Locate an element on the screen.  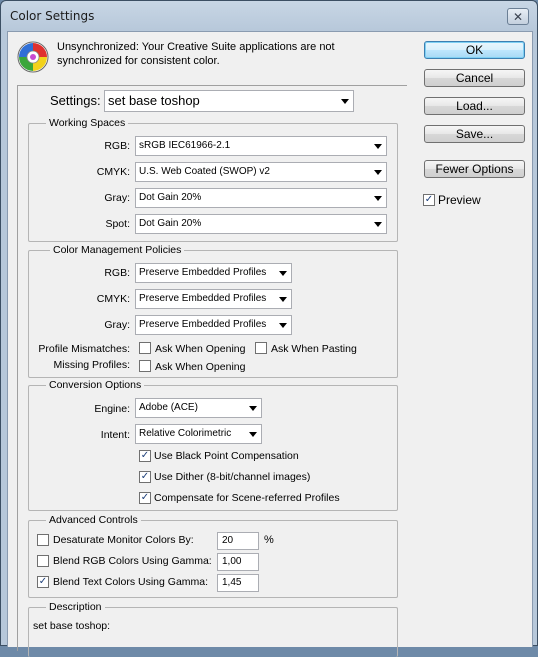
description-title: Description is located at coordinates (75, 607).